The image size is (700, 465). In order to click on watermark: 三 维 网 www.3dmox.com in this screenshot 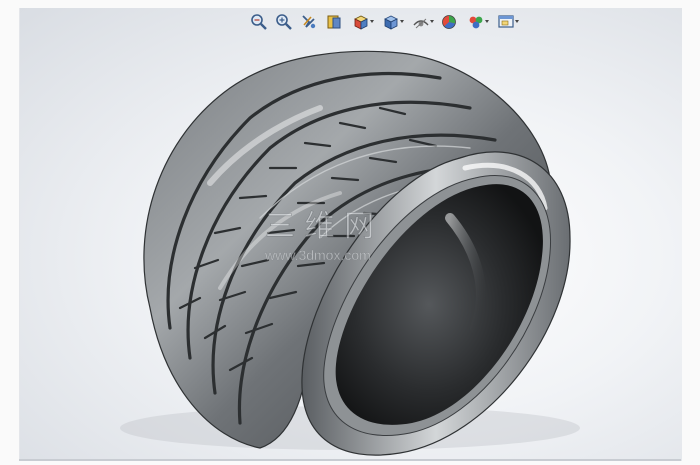, I will do `click(319, 236)`.